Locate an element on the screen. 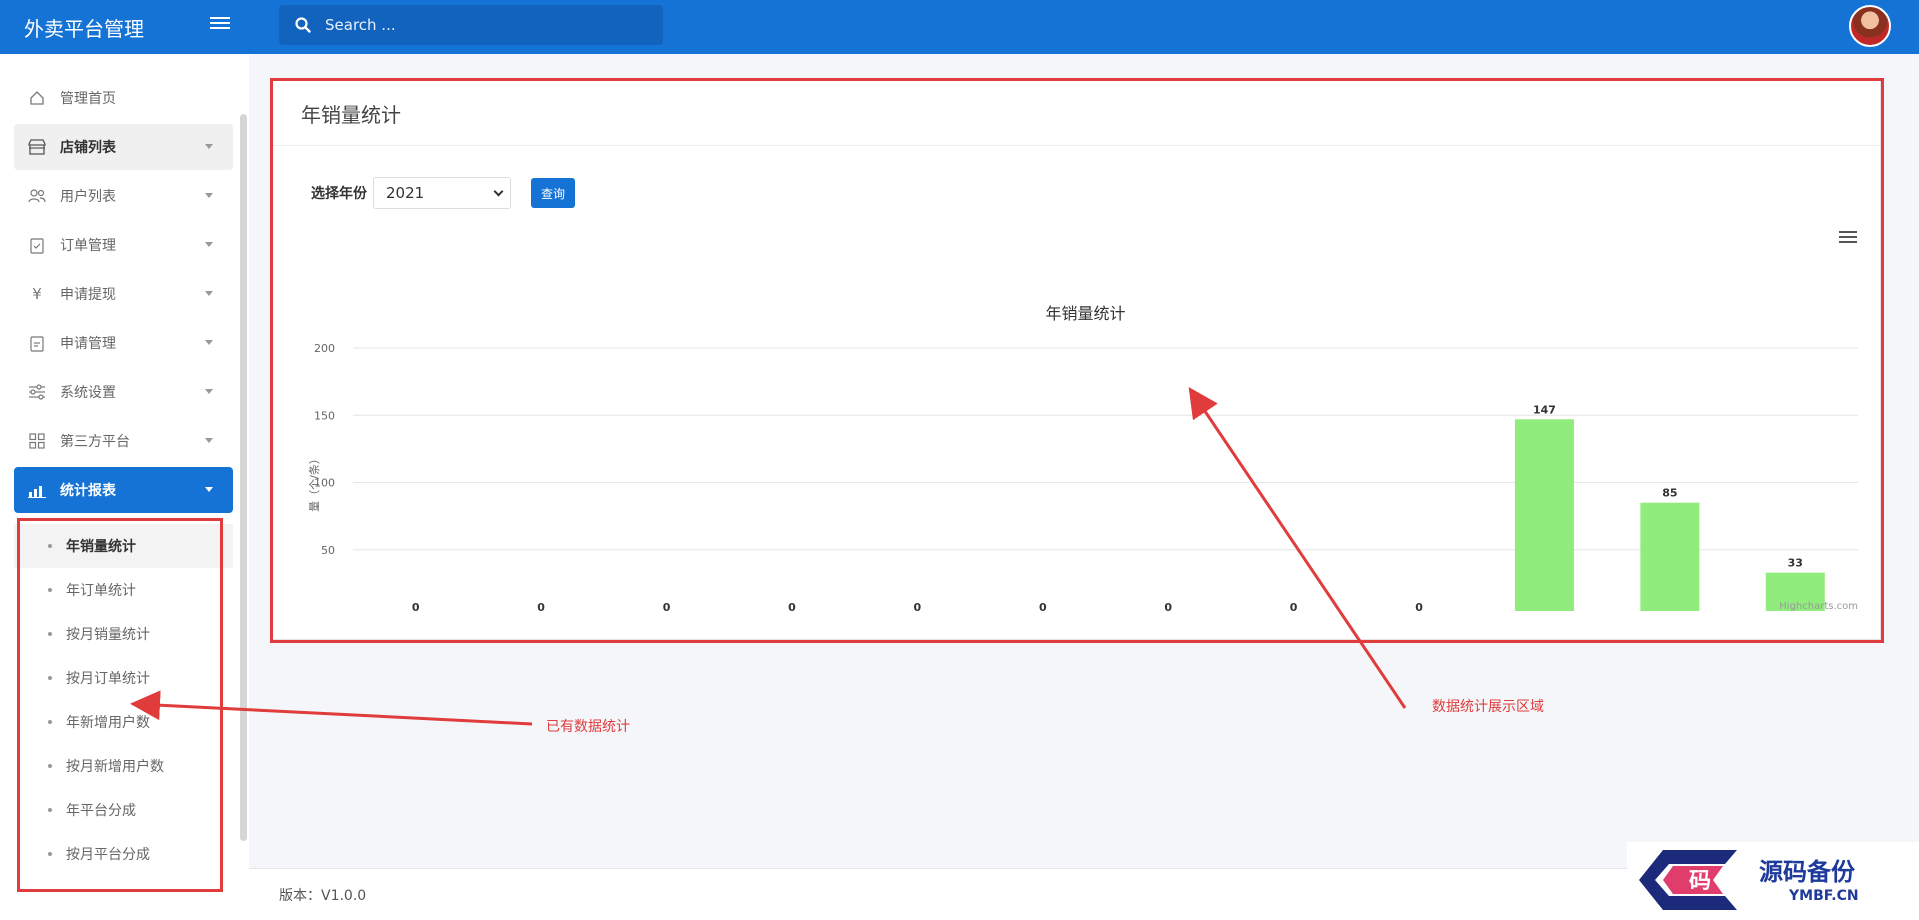 The height and width of the screenshot is (920, 1919). annotation-arrow-left is located at coordinates (331, 708).